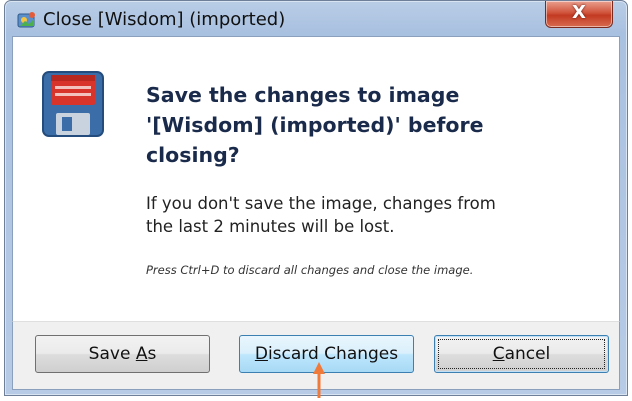 This screenshot has height=401, width=632. Describe the element at coordinates (193, 155) in the screenshot. I see `headline-line: closing?` at that location.